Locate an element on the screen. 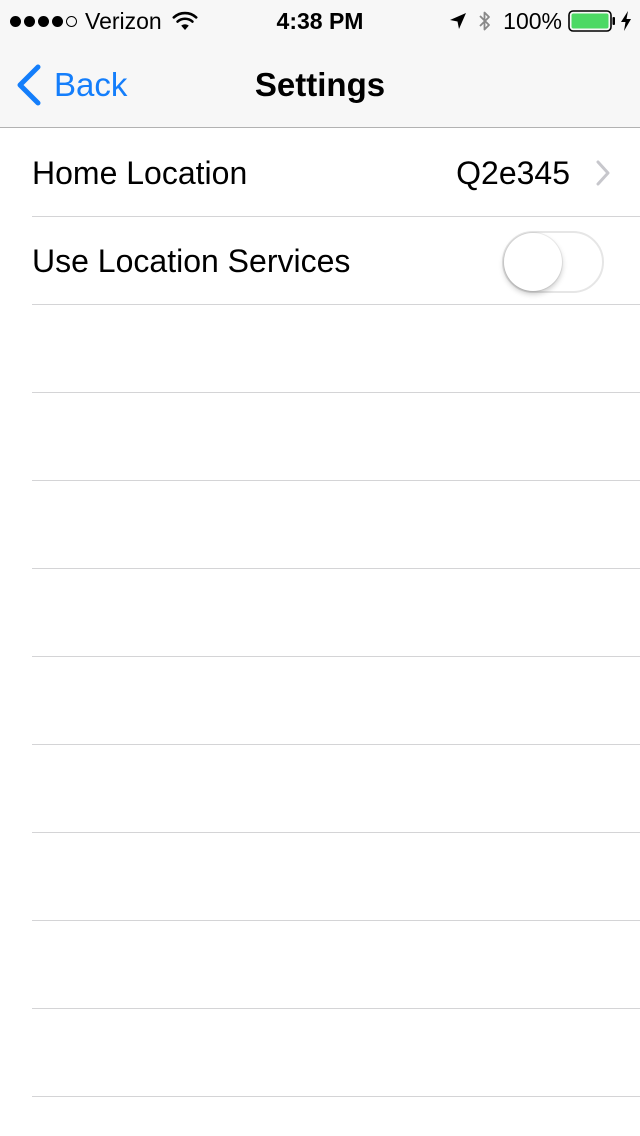 The image size is (640, 1136). location-arrow-icon is located at coordinates (458, 21).